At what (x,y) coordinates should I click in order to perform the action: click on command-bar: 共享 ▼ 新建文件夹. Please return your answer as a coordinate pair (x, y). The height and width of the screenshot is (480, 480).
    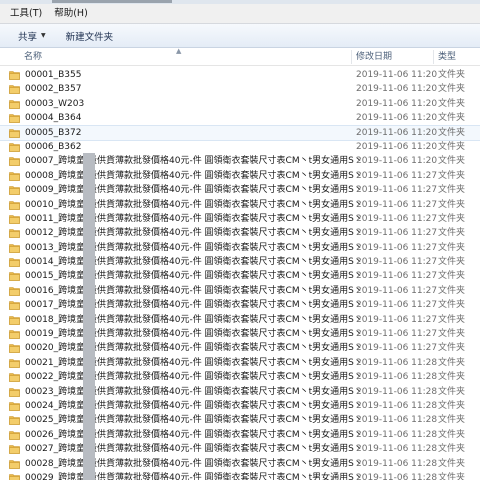
    Looking at the image, I should click on (240, 36).